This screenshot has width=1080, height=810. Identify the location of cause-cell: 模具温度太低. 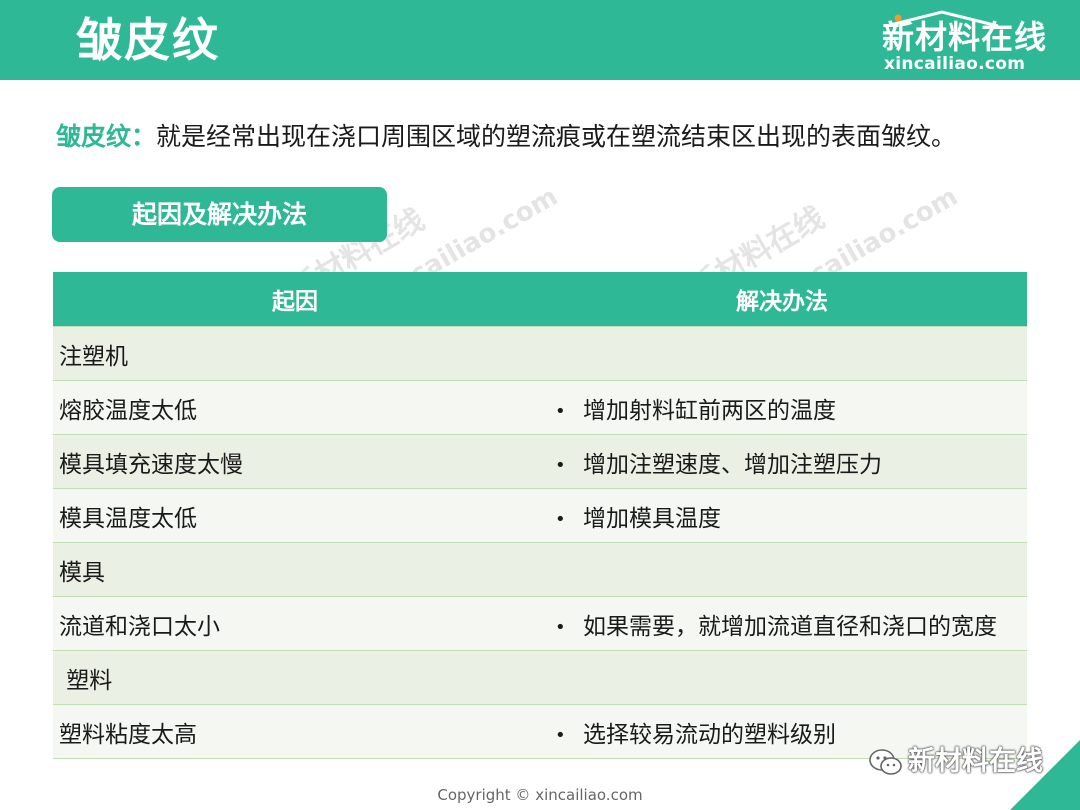
(295, 515).